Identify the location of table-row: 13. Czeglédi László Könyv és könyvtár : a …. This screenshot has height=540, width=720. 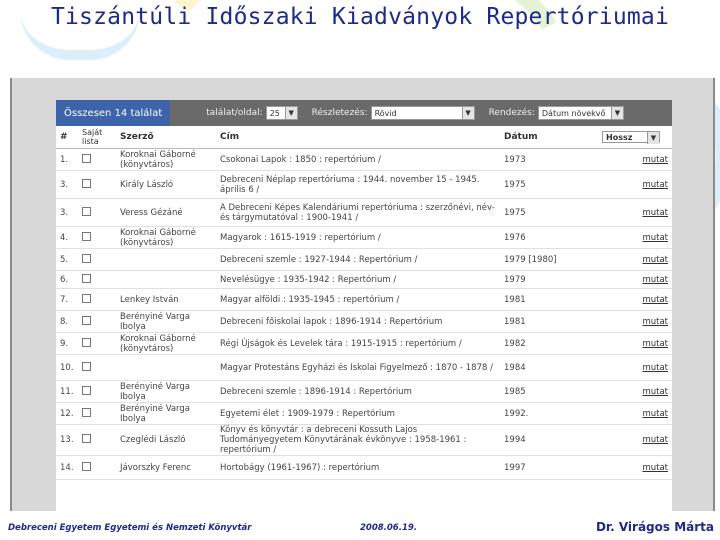
(364, 440).